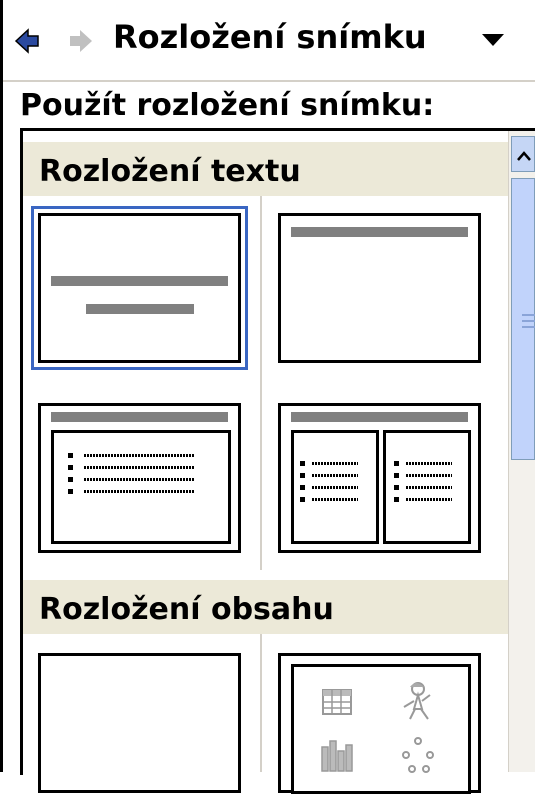 The height and width of the screenshot is (794, 535). What do you see at coordinates (418, 757) in the screenshot?
I see `diagram-icon` at bounding box center [418, 757].